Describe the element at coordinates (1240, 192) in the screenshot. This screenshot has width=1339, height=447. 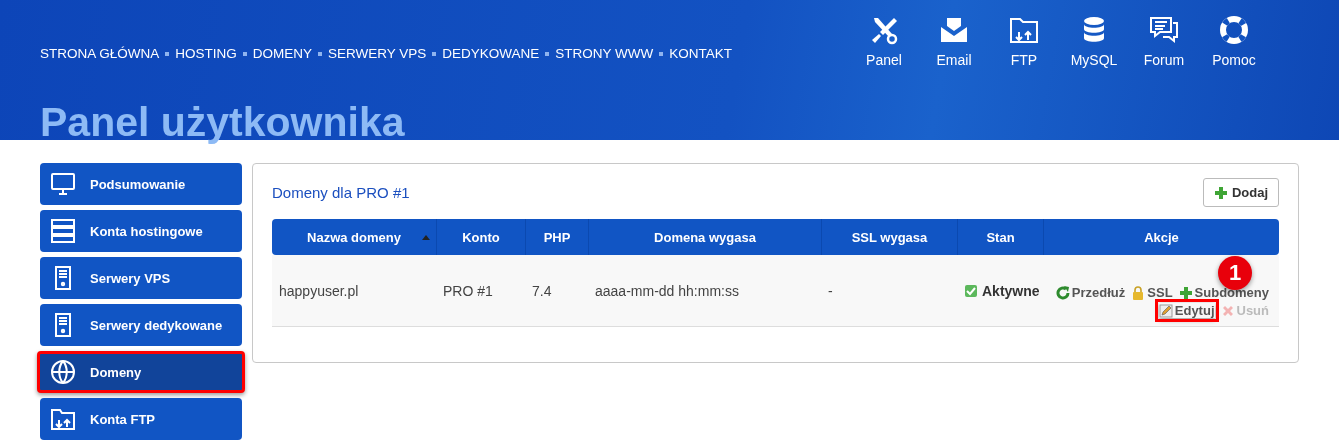
I see `add-button: Dodaj` at that location.